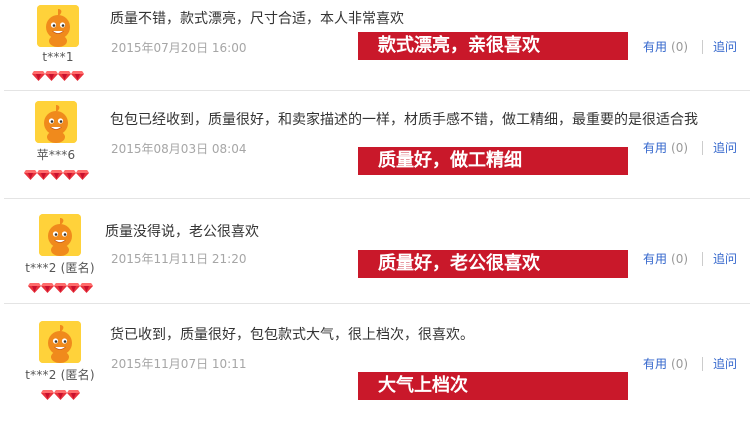 This screenshot has width=750, height=439. I want to click on username: 苹***6, so click(56, 155).